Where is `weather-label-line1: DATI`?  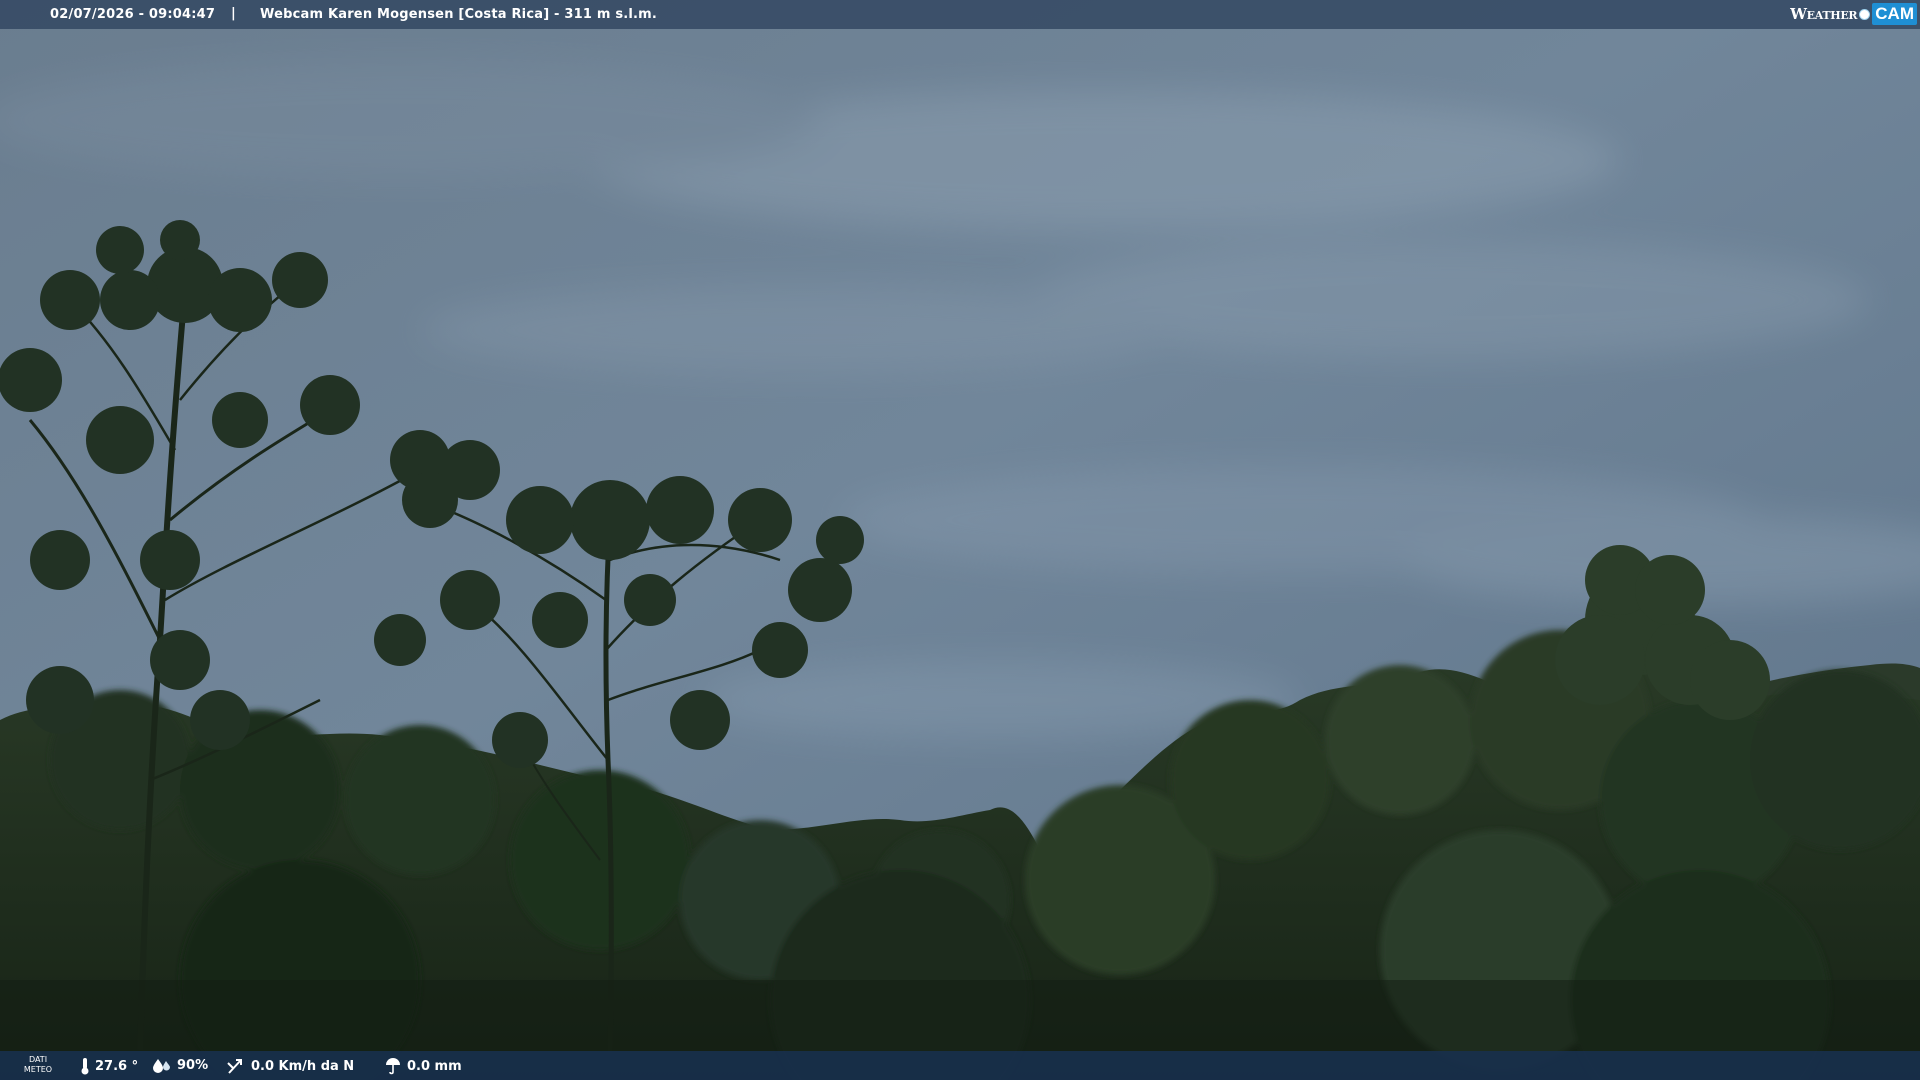 weather-label-line1: DATI is located at coordinates (38, 1059).